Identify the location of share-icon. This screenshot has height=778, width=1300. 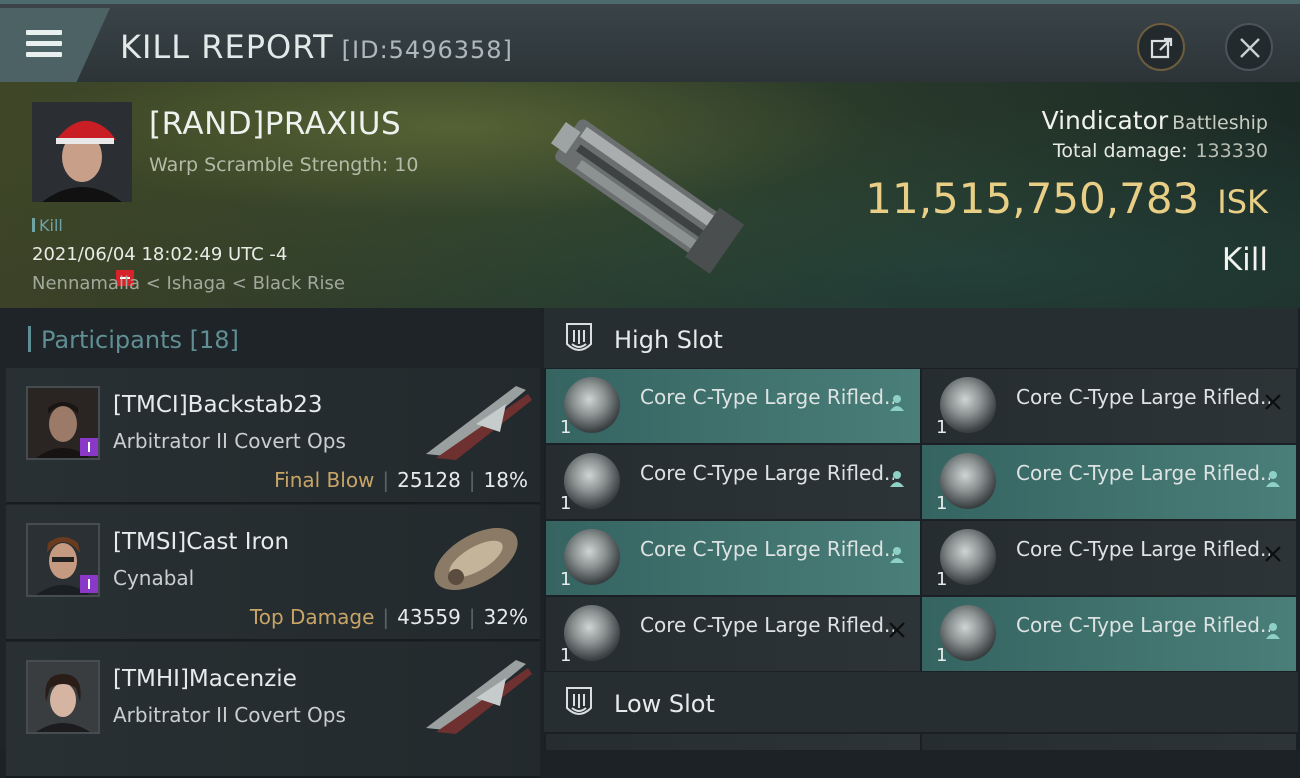
(1161, 48).